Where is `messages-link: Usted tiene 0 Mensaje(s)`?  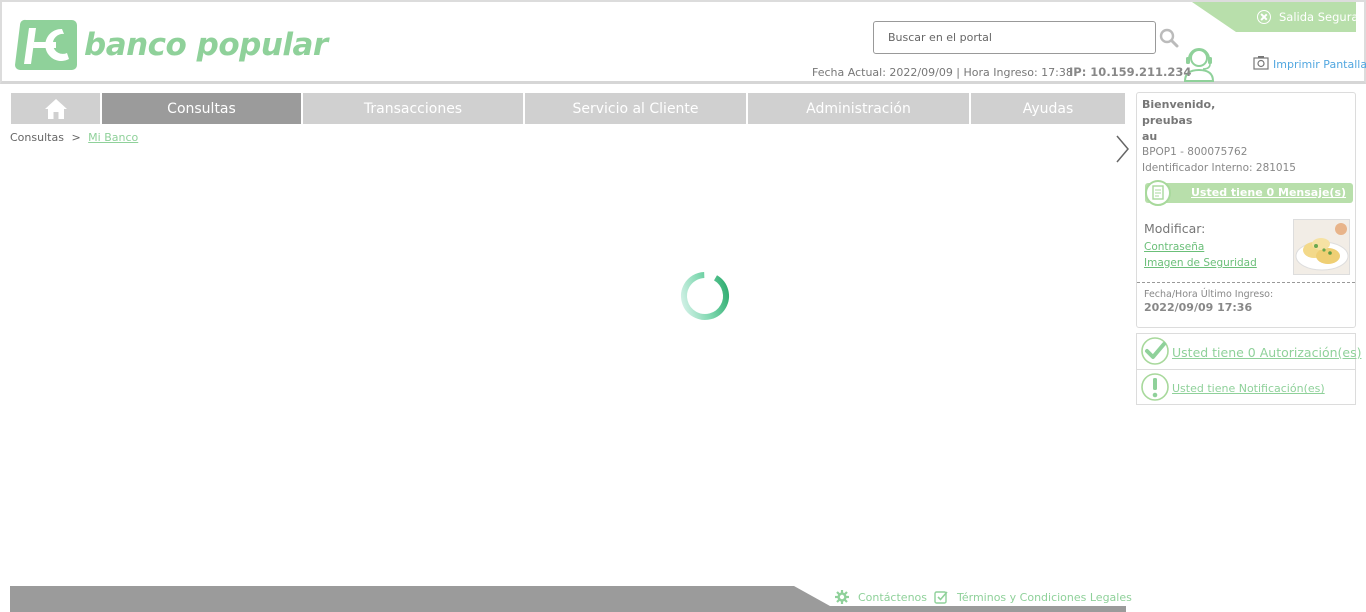
messages-link: Usted tiene 0 Mensaje(s) is located at coordinates (1268, 192).